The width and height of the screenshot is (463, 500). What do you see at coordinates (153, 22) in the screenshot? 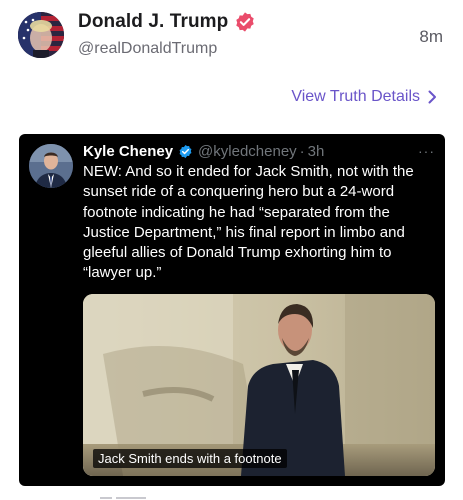
I see `author-name: Donald J. Trump` at bounding box center [153, 22].